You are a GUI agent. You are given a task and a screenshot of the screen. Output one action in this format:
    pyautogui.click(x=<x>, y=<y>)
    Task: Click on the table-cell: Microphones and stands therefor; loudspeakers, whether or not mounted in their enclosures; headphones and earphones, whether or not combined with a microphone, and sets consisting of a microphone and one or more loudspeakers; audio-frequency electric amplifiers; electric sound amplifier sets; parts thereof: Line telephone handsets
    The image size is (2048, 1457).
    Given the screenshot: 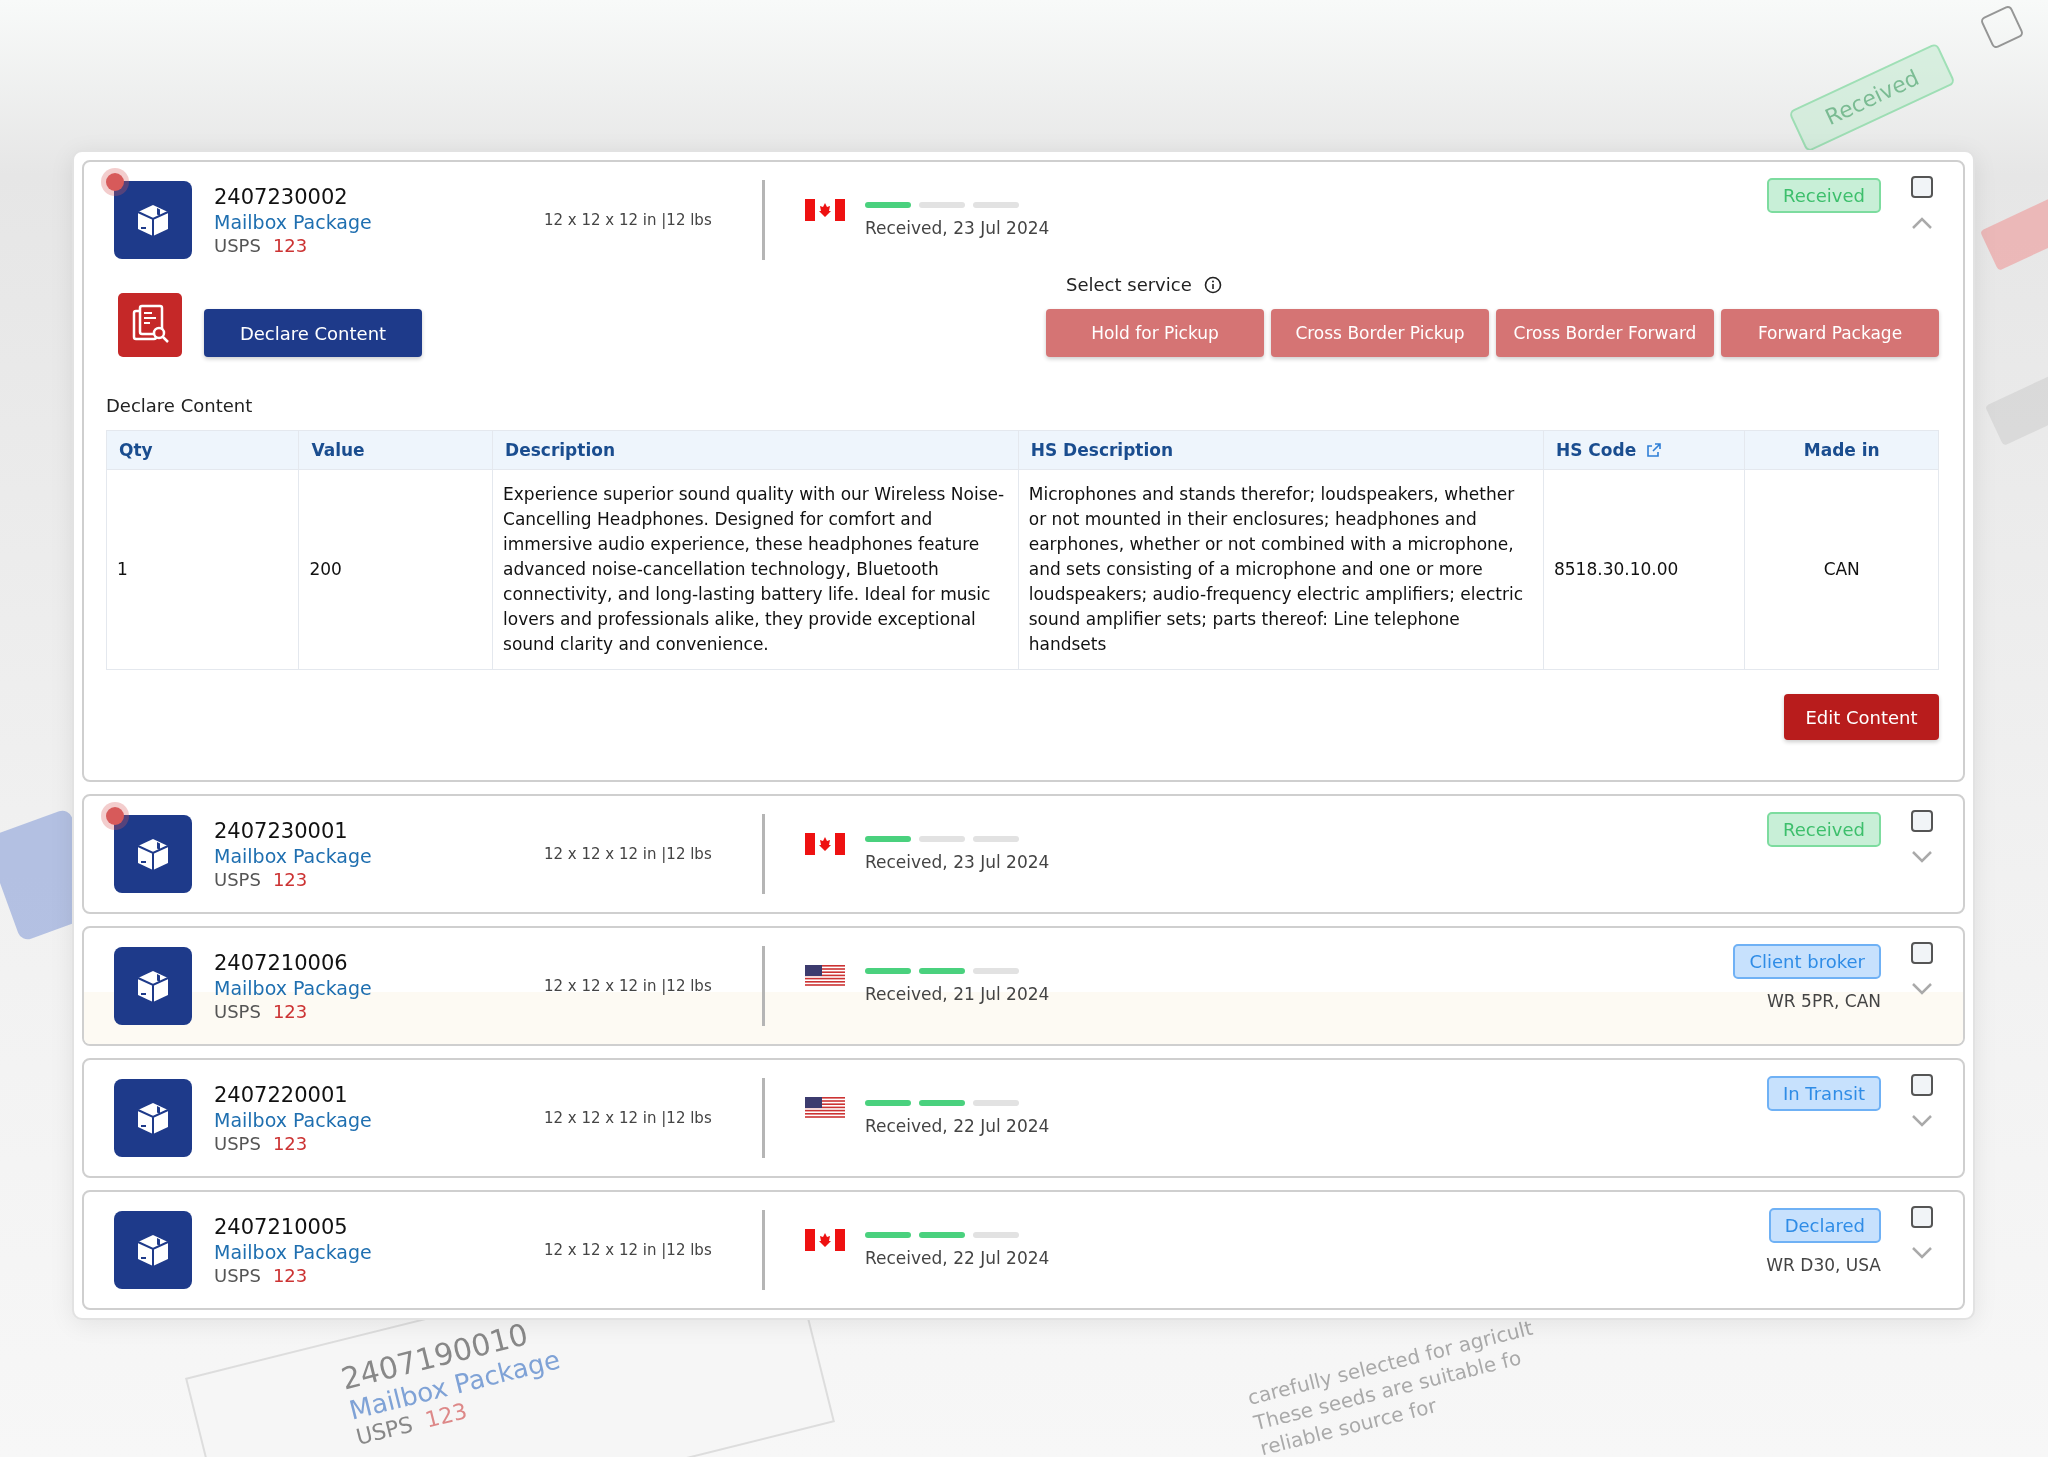 What is the action you would take?
    pyautogui.click(x=1281, y=569)
    